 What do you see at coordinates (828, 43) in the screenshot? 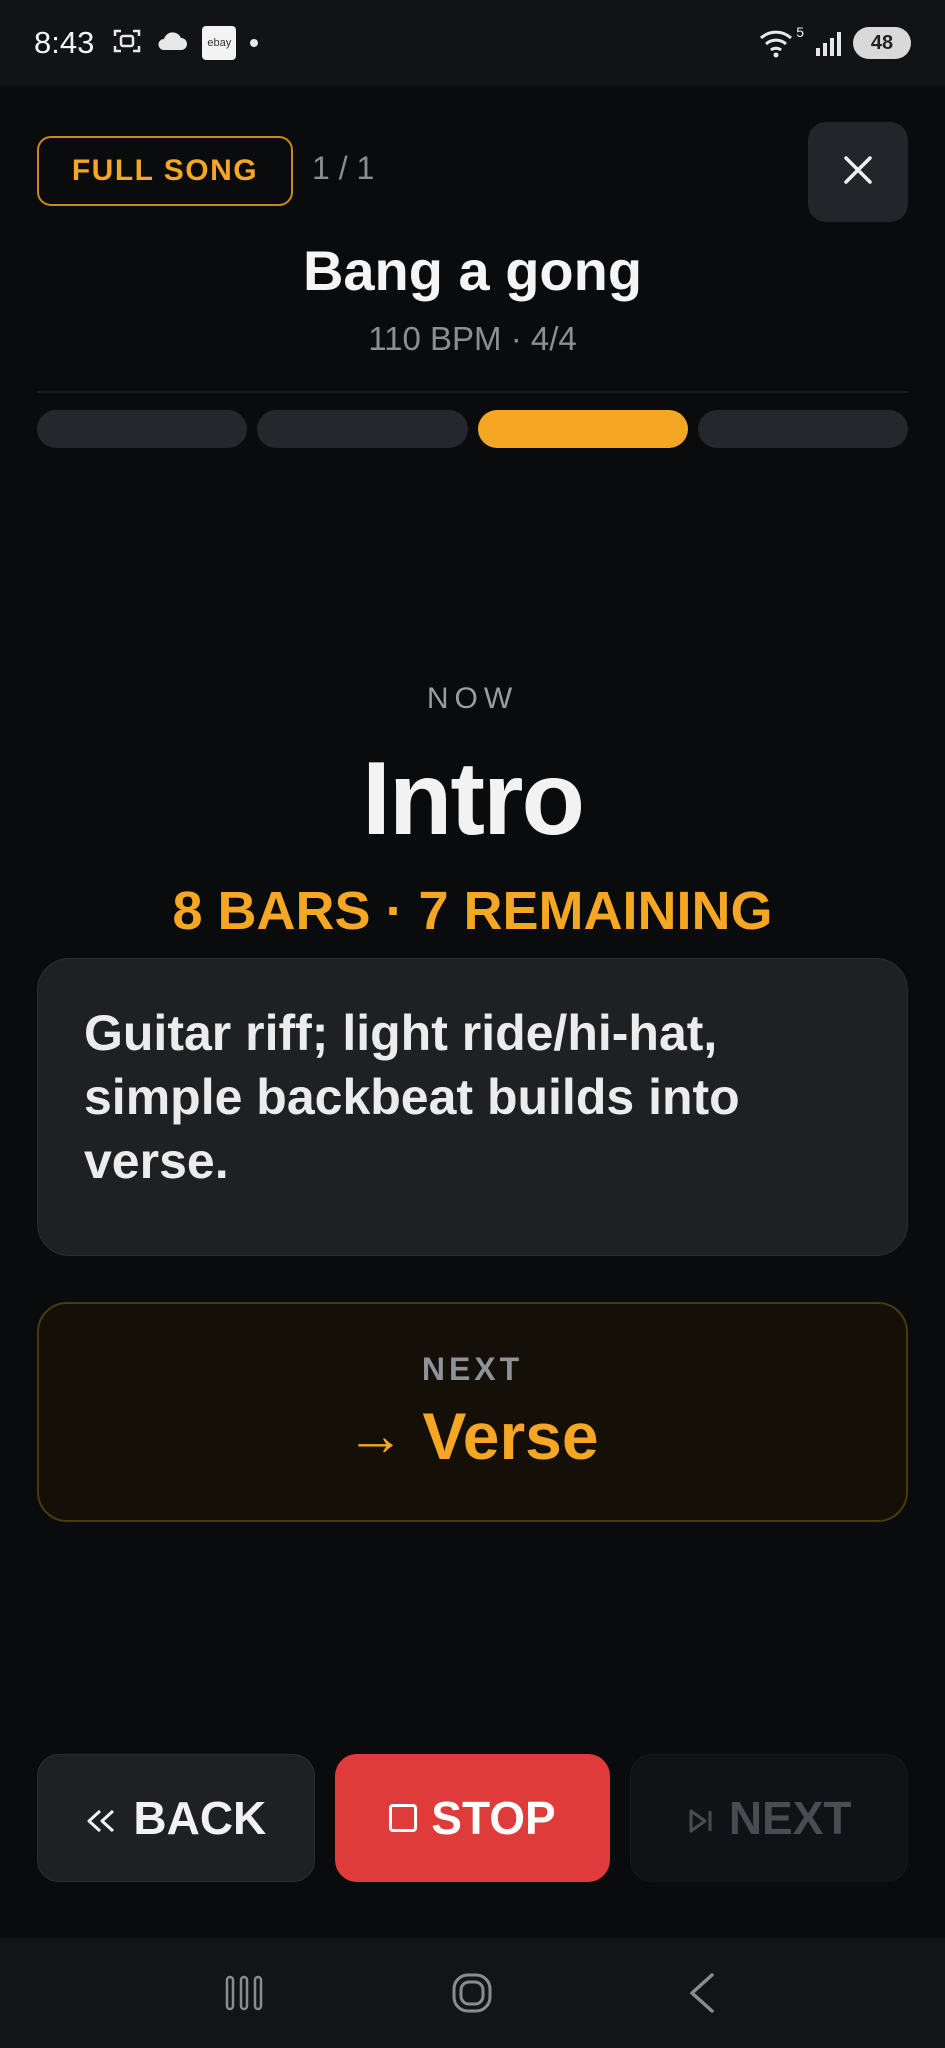
I see `signal-icon` at bounding box center [828, 43].